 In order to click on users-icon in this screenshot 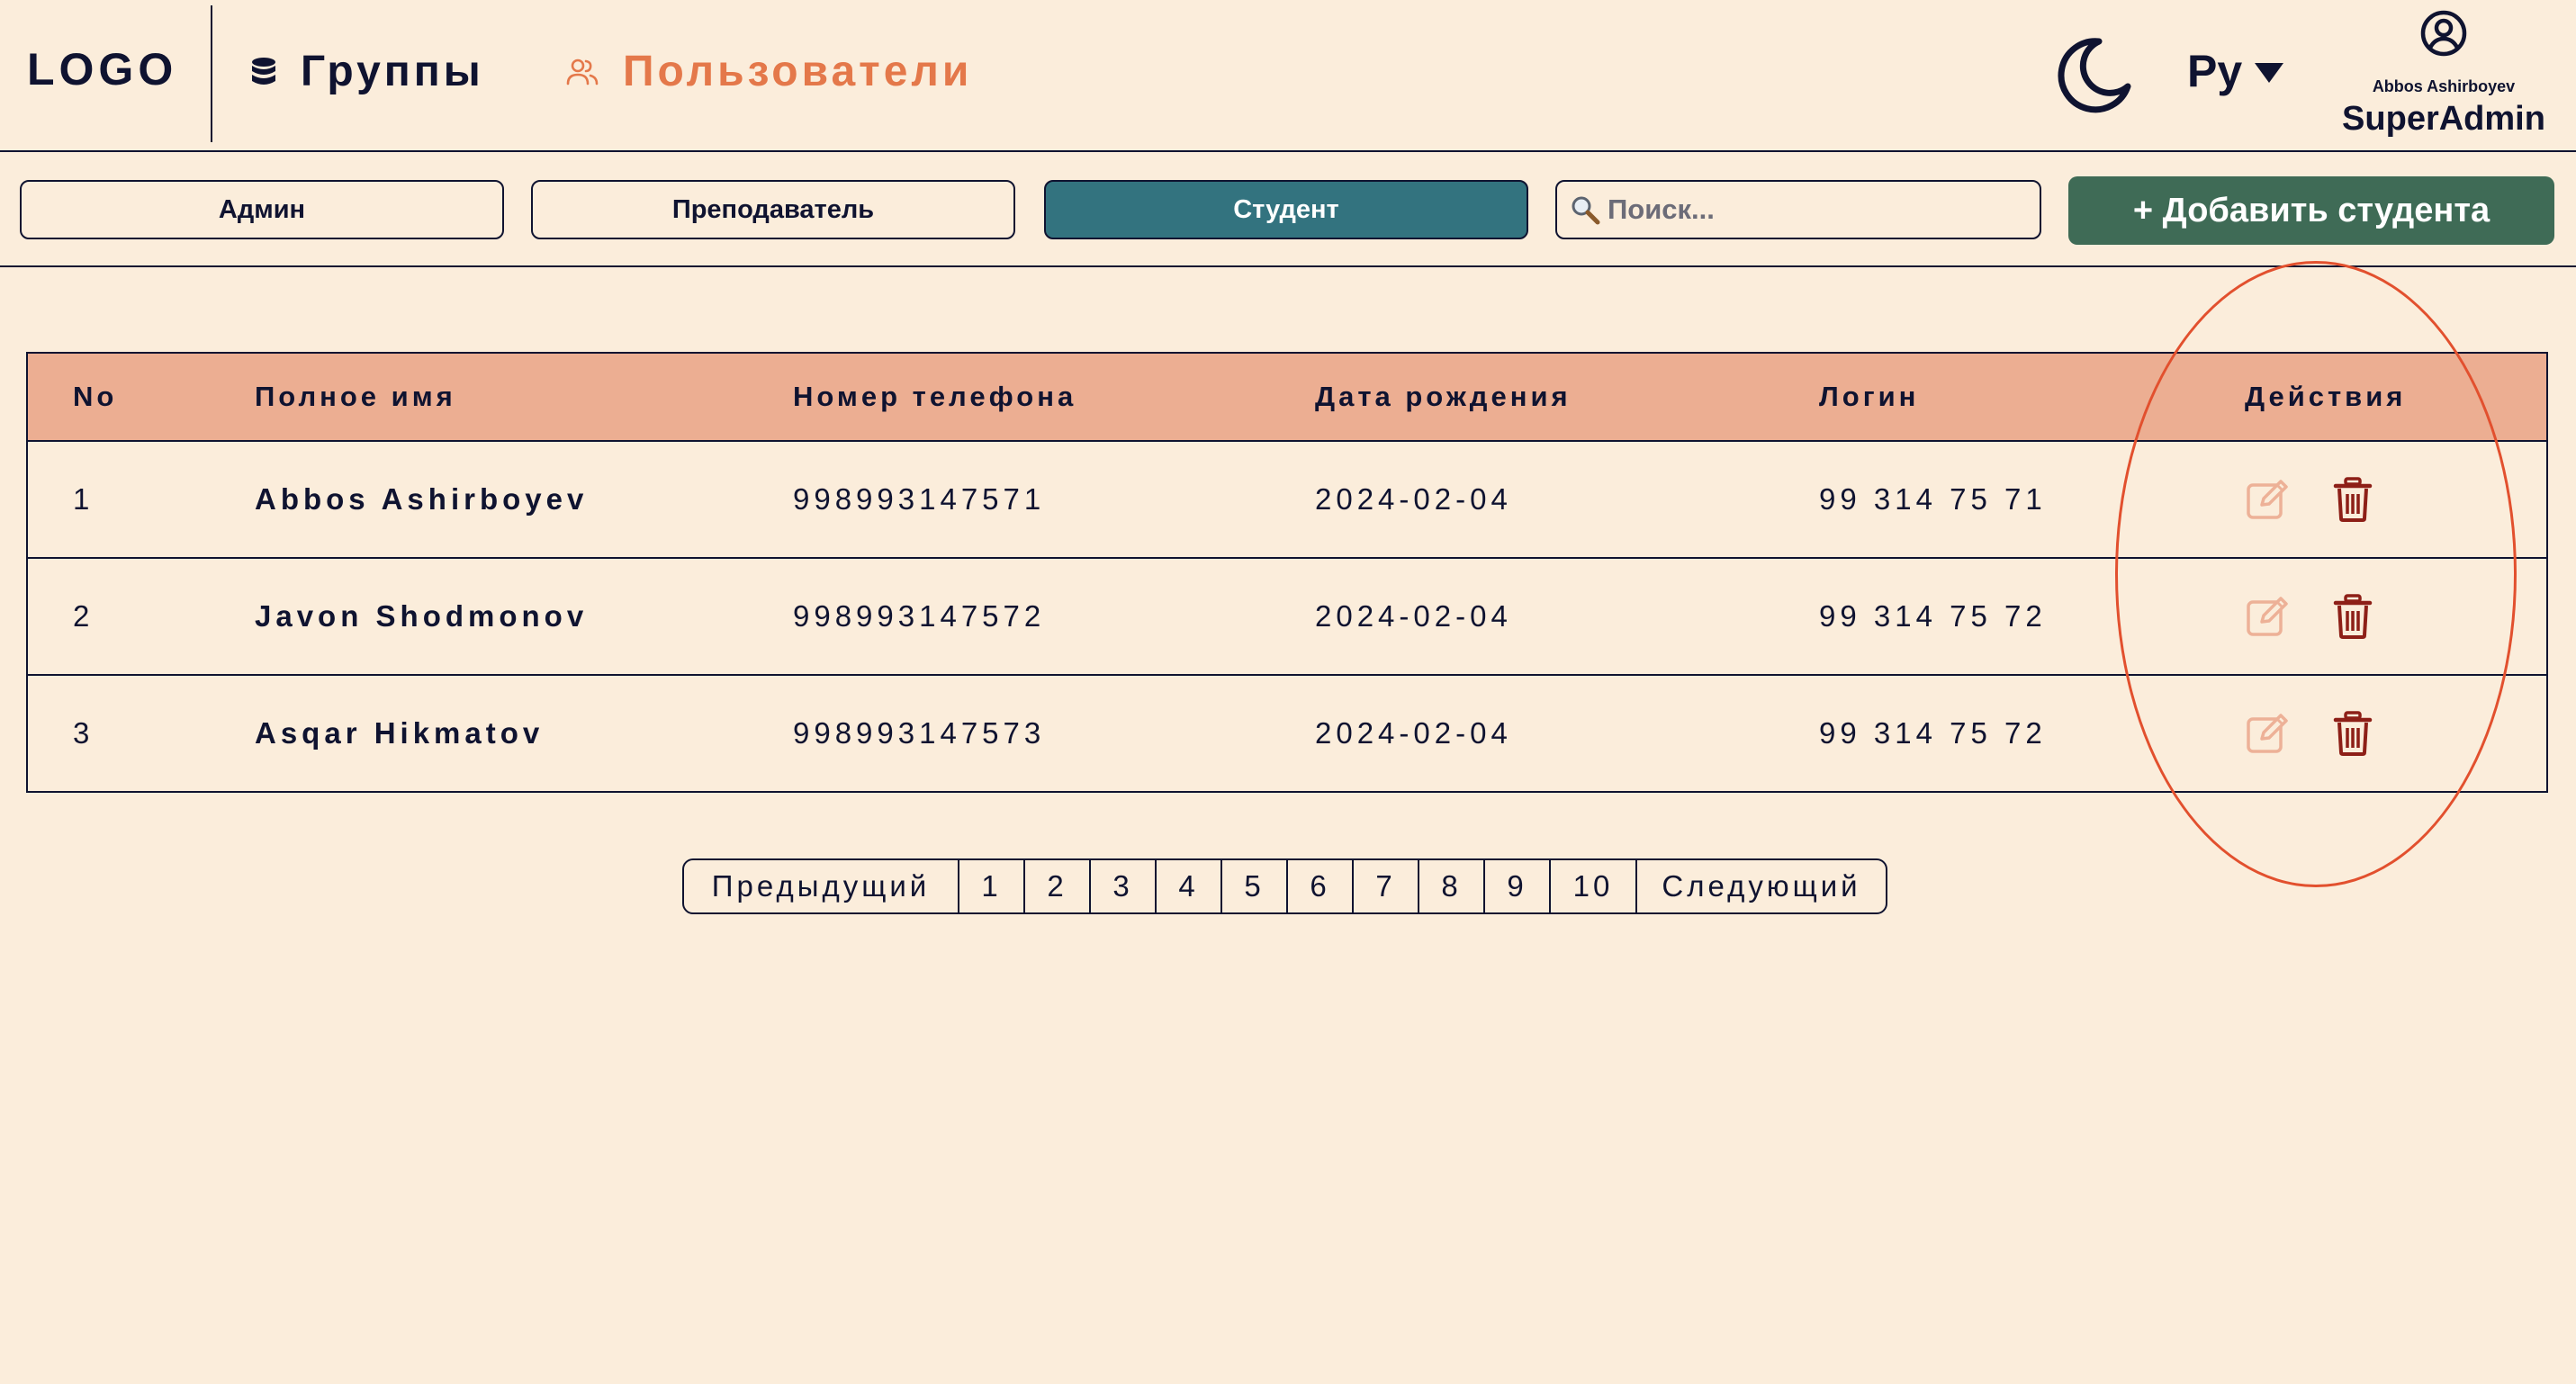, I will do `click(582, 72)`.